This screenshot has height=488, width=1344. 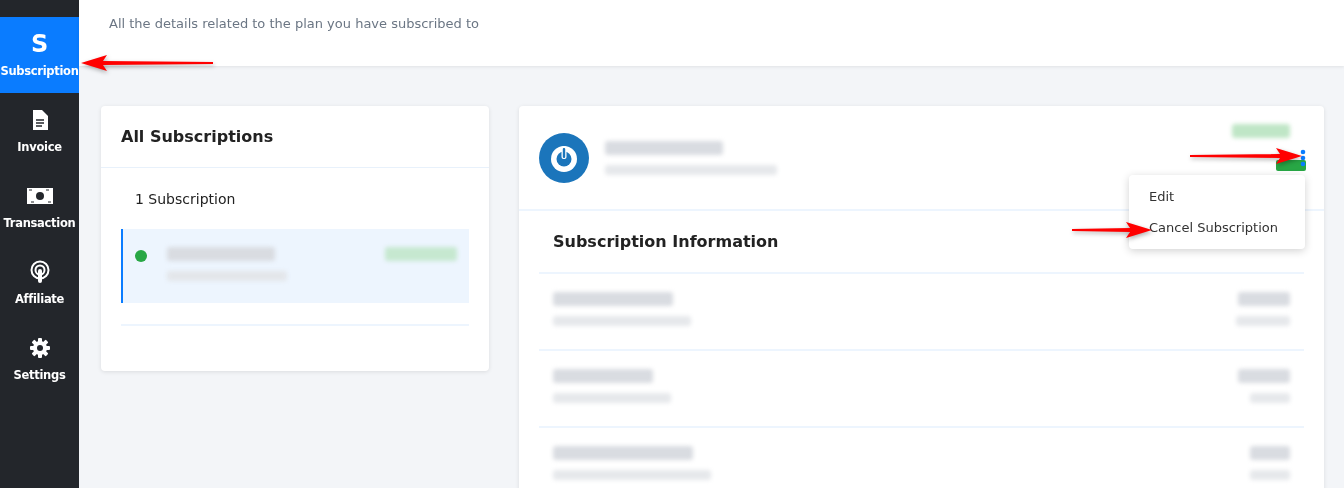 I want to click on document-icon, so click(x=39, y=120).